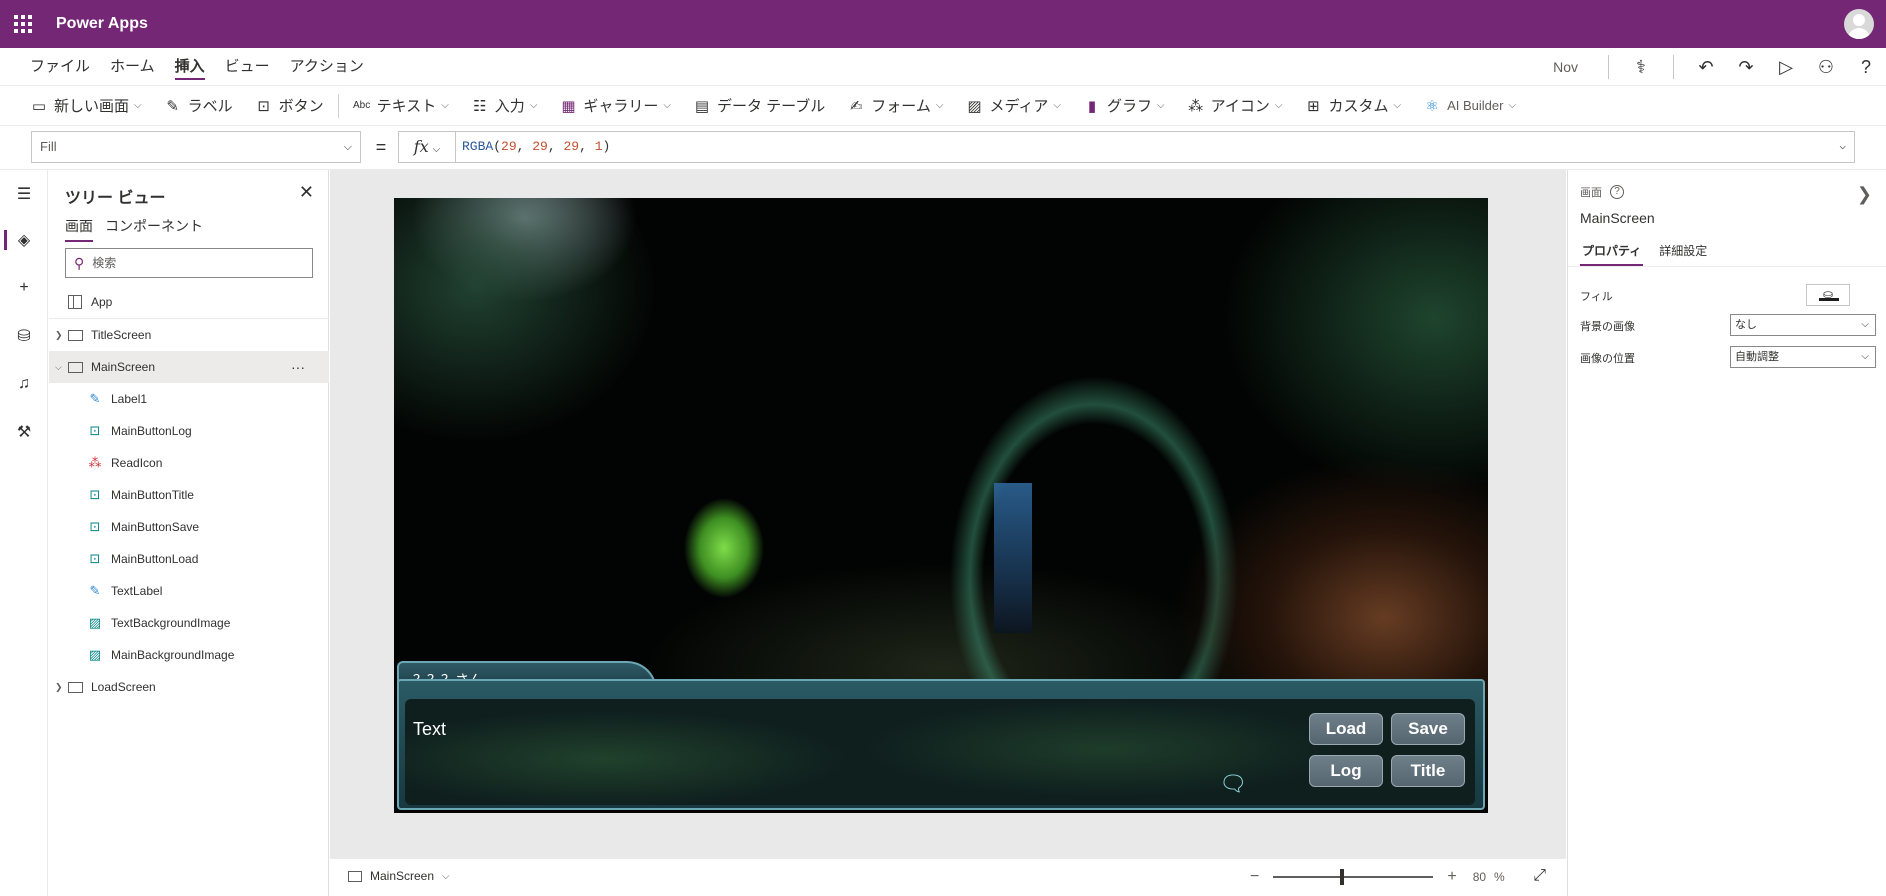 The height and width of the screenshot is (896, 1886). I want to click on tree-node-main-button-title: ⊡ MainButtonTitle, so click(189, 495).